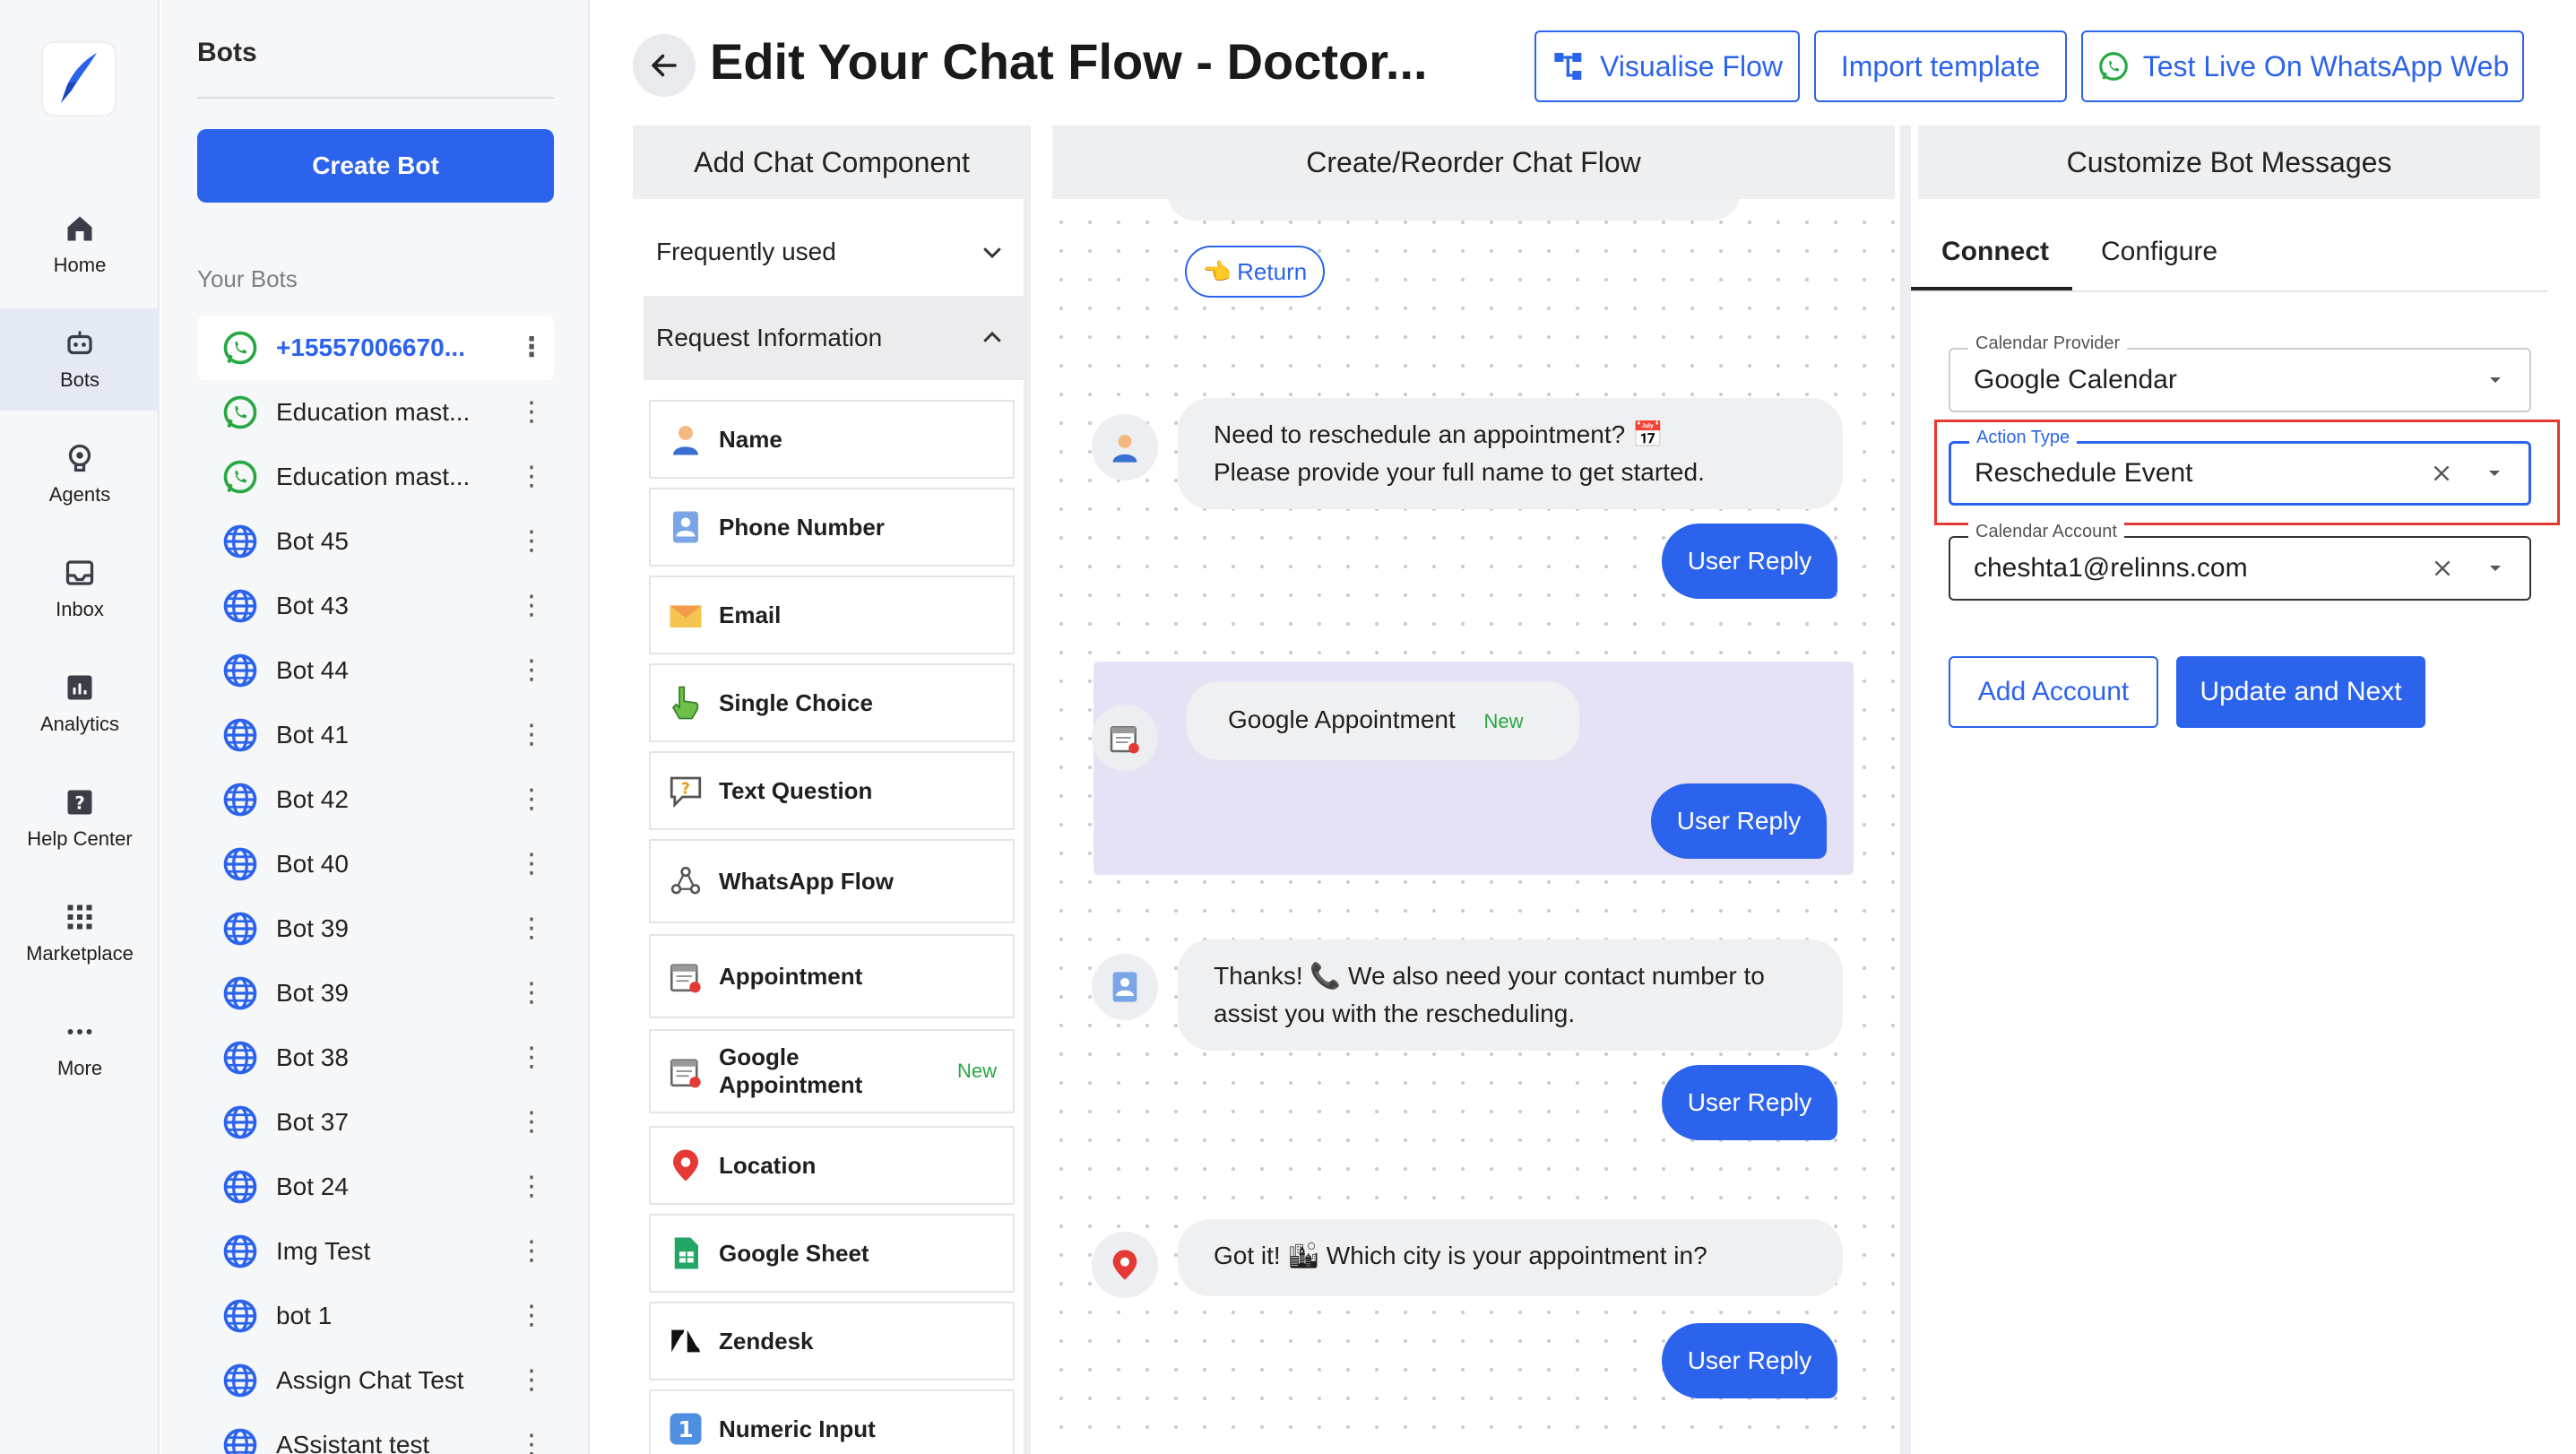 The image size is (2576, 1454). I want to click on calendar-account-select: Calendar Account cheshta1@relinns.com, so click(2240, 561).